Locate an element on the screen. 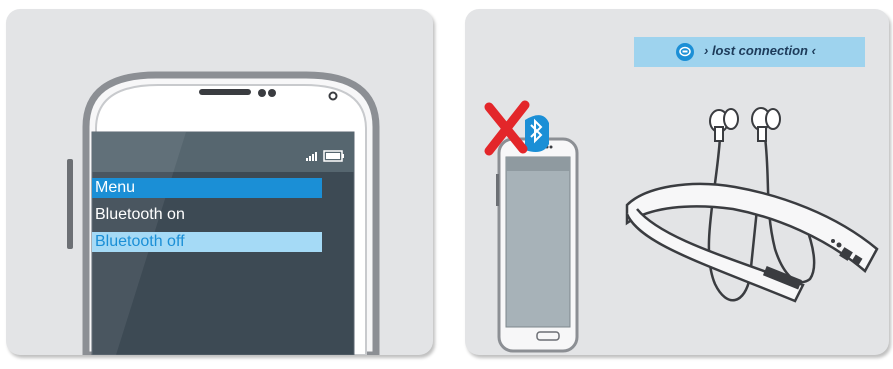  lost-connection-banner: › lost connection ‹ is located at coordinates (749, 52).